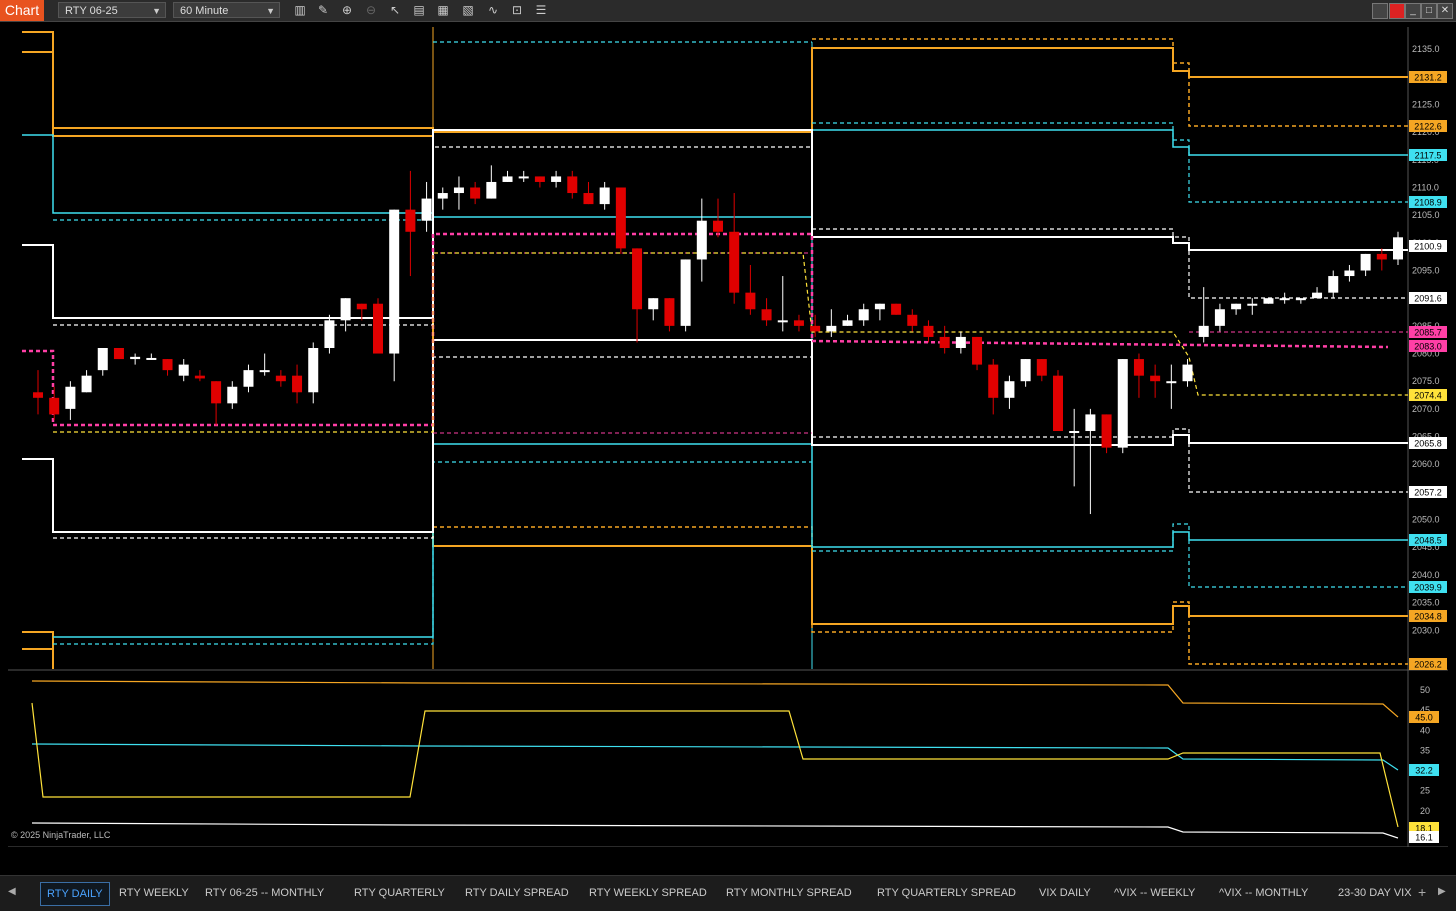 This screenshot has height=911, width=1456. What do you see at coordinates (1375, 893) in the screenshot?
I see `tab-23-30-day-vix: 23-30 DAY VIX` at bounding box center [1375, 893].